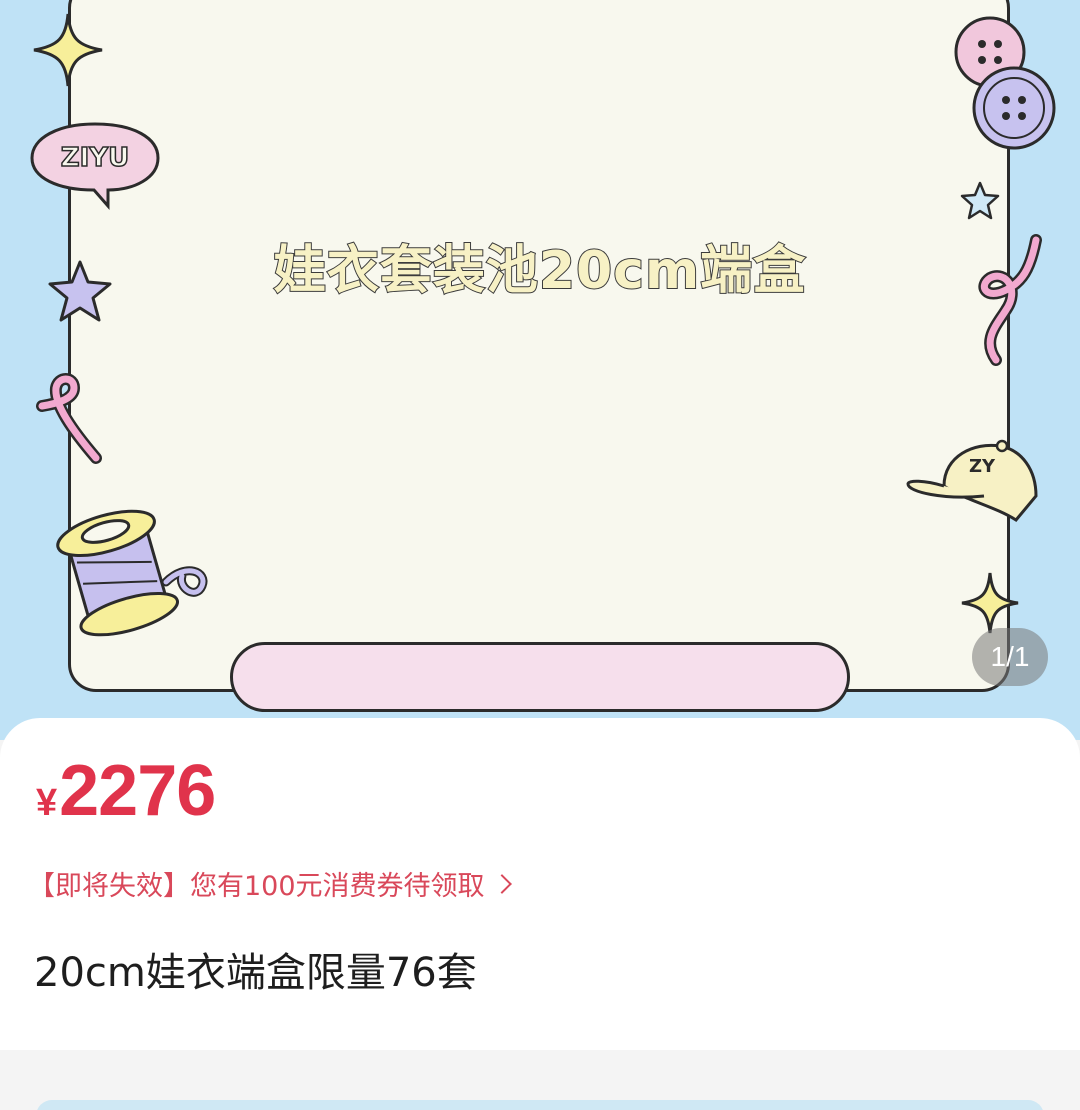  Describe the element at coordinates (540, 271) in the screenshot. I see `banner-title: 娃衣套装池20cm端盒` at that location.